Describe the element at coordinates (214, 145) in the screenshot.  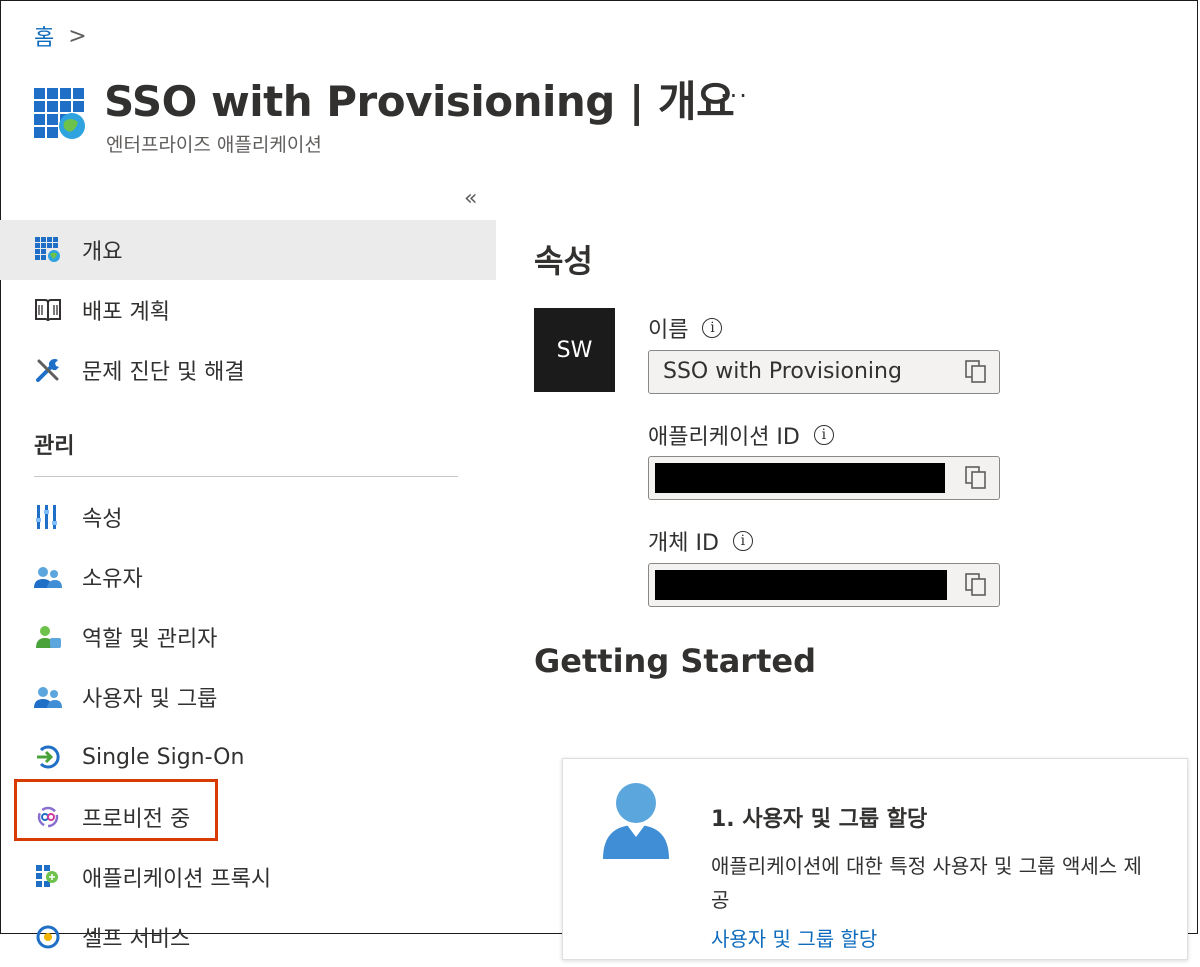
I see `page-subtitle: 엔터프라이즈 애플리케이션` at that location.